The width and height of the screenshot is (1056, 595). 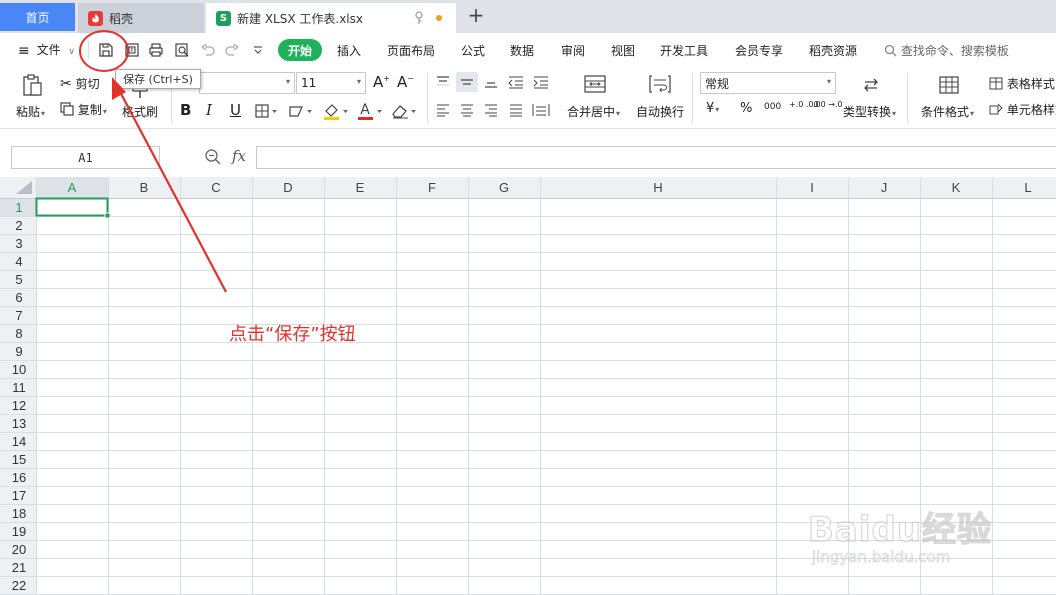 I want to click on row-header-22: 22, so click(x=19, y=585).